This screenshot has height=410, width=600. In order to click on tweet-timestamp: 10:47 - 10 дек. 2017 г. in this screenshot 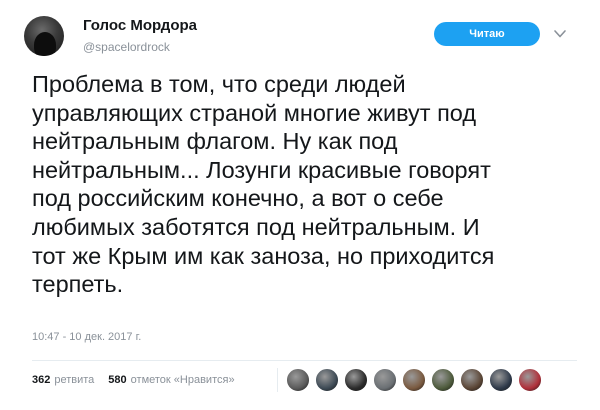, I will do `click(86, 337)`.